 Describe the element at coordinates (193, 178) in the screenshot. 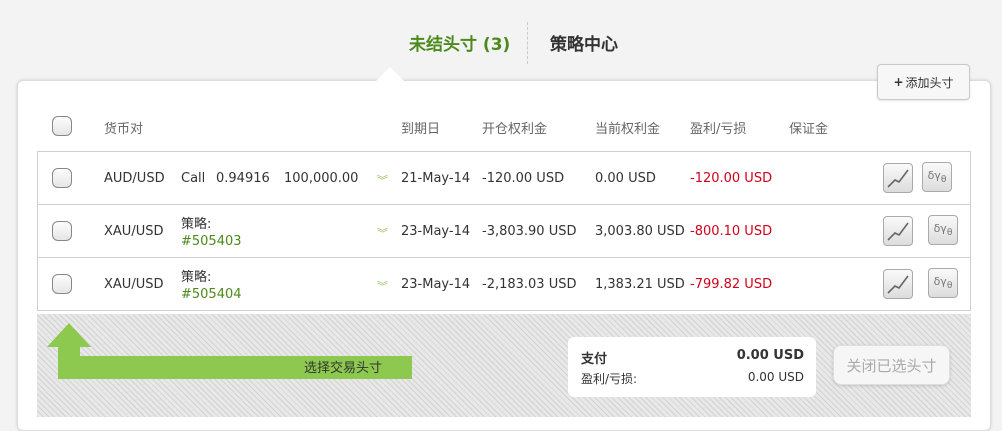

I see `option-type-cell: Call` at that location.